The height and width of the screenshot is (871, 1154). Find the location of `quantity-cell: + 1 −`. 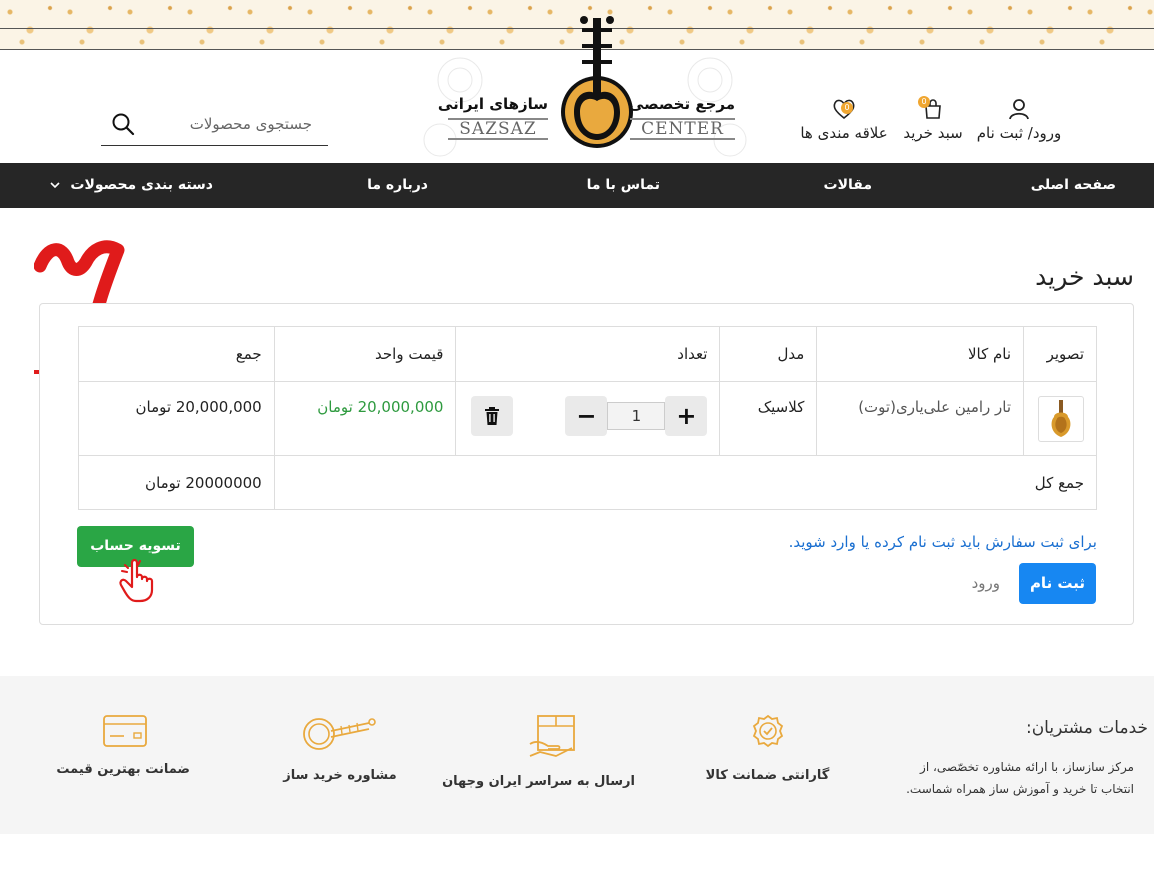

quantity-cell: + 1 − is located at coordinates (588, 418).